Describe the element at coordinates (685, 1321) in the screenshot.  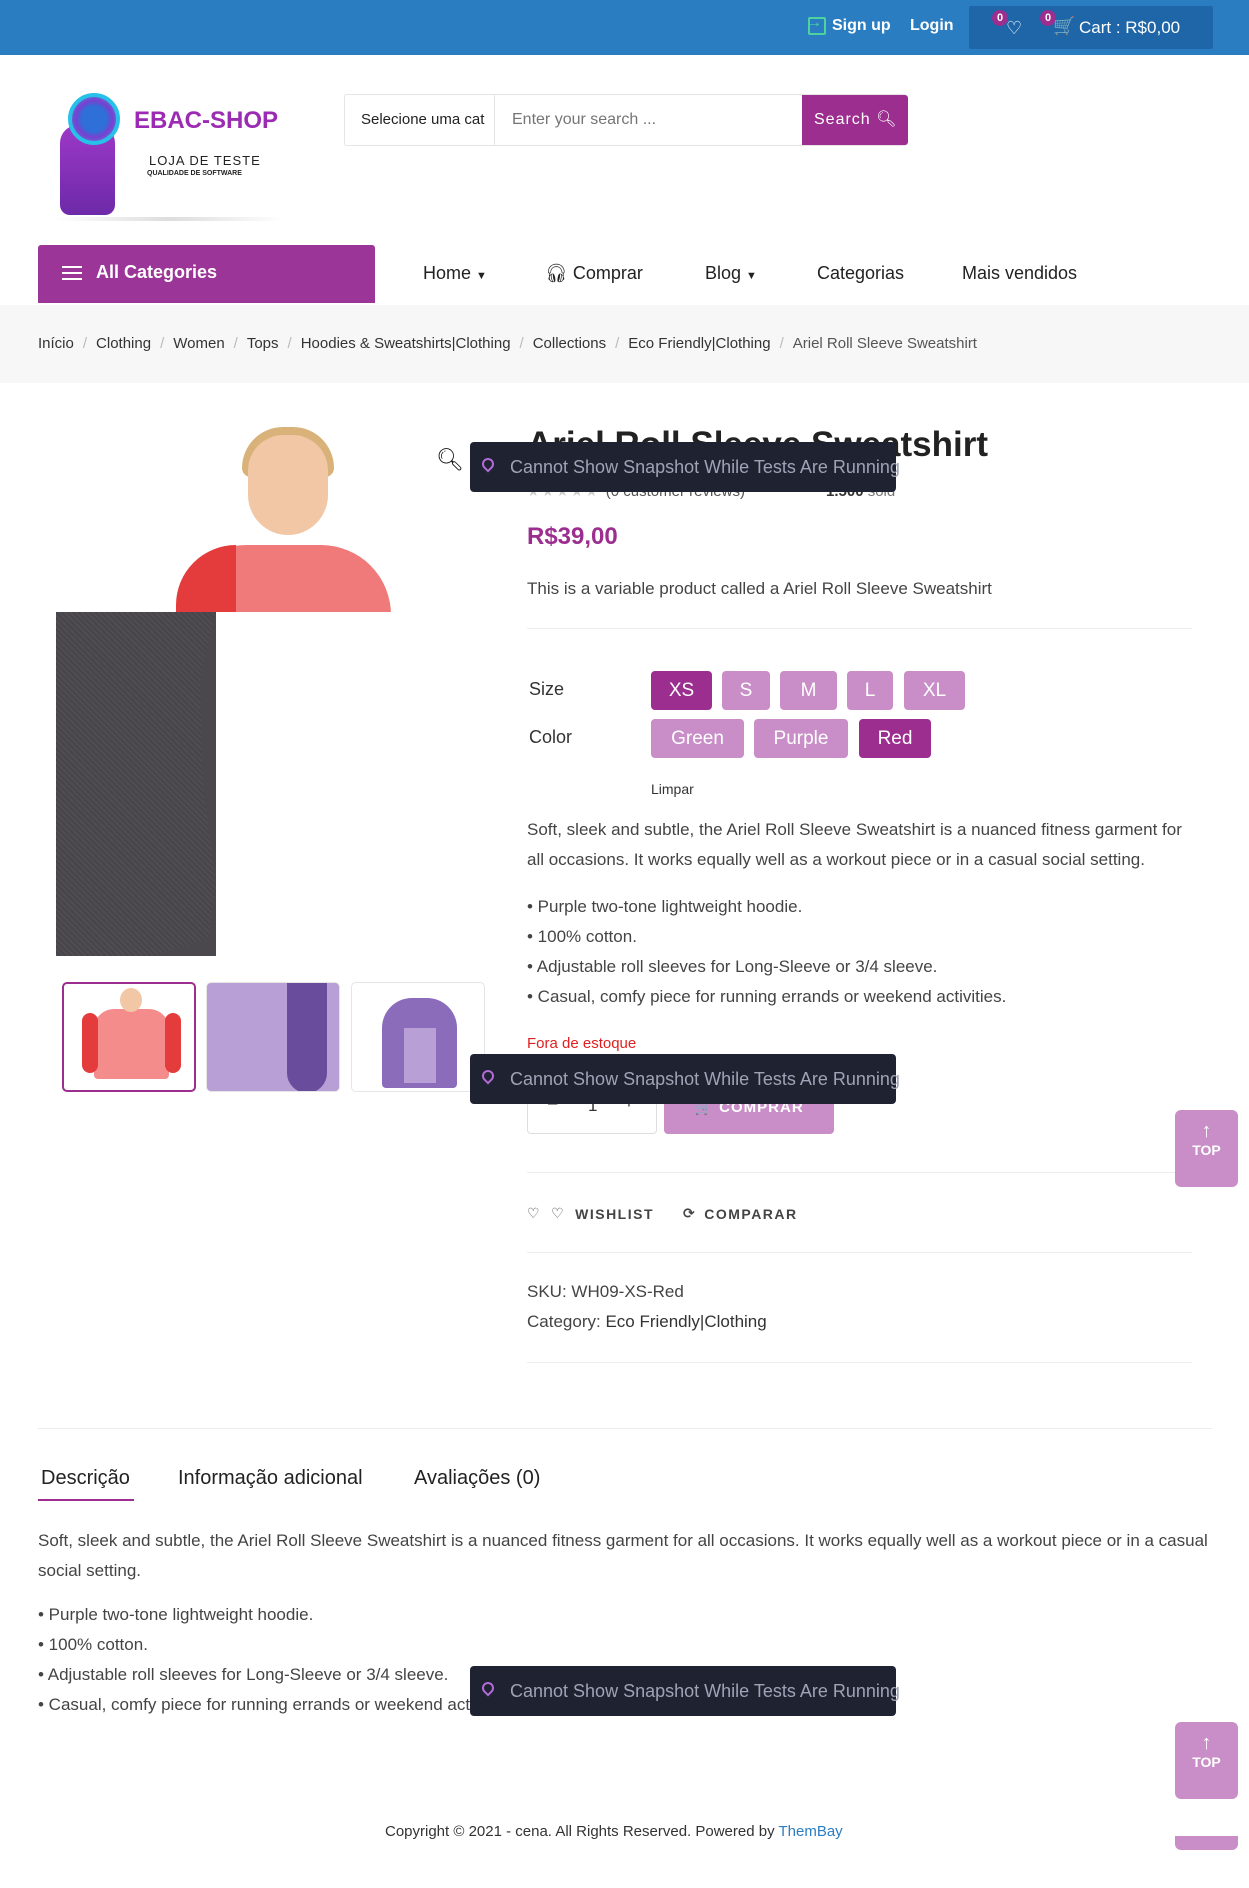
I see `category-link: Eco Friendly|Clothing` at that location.